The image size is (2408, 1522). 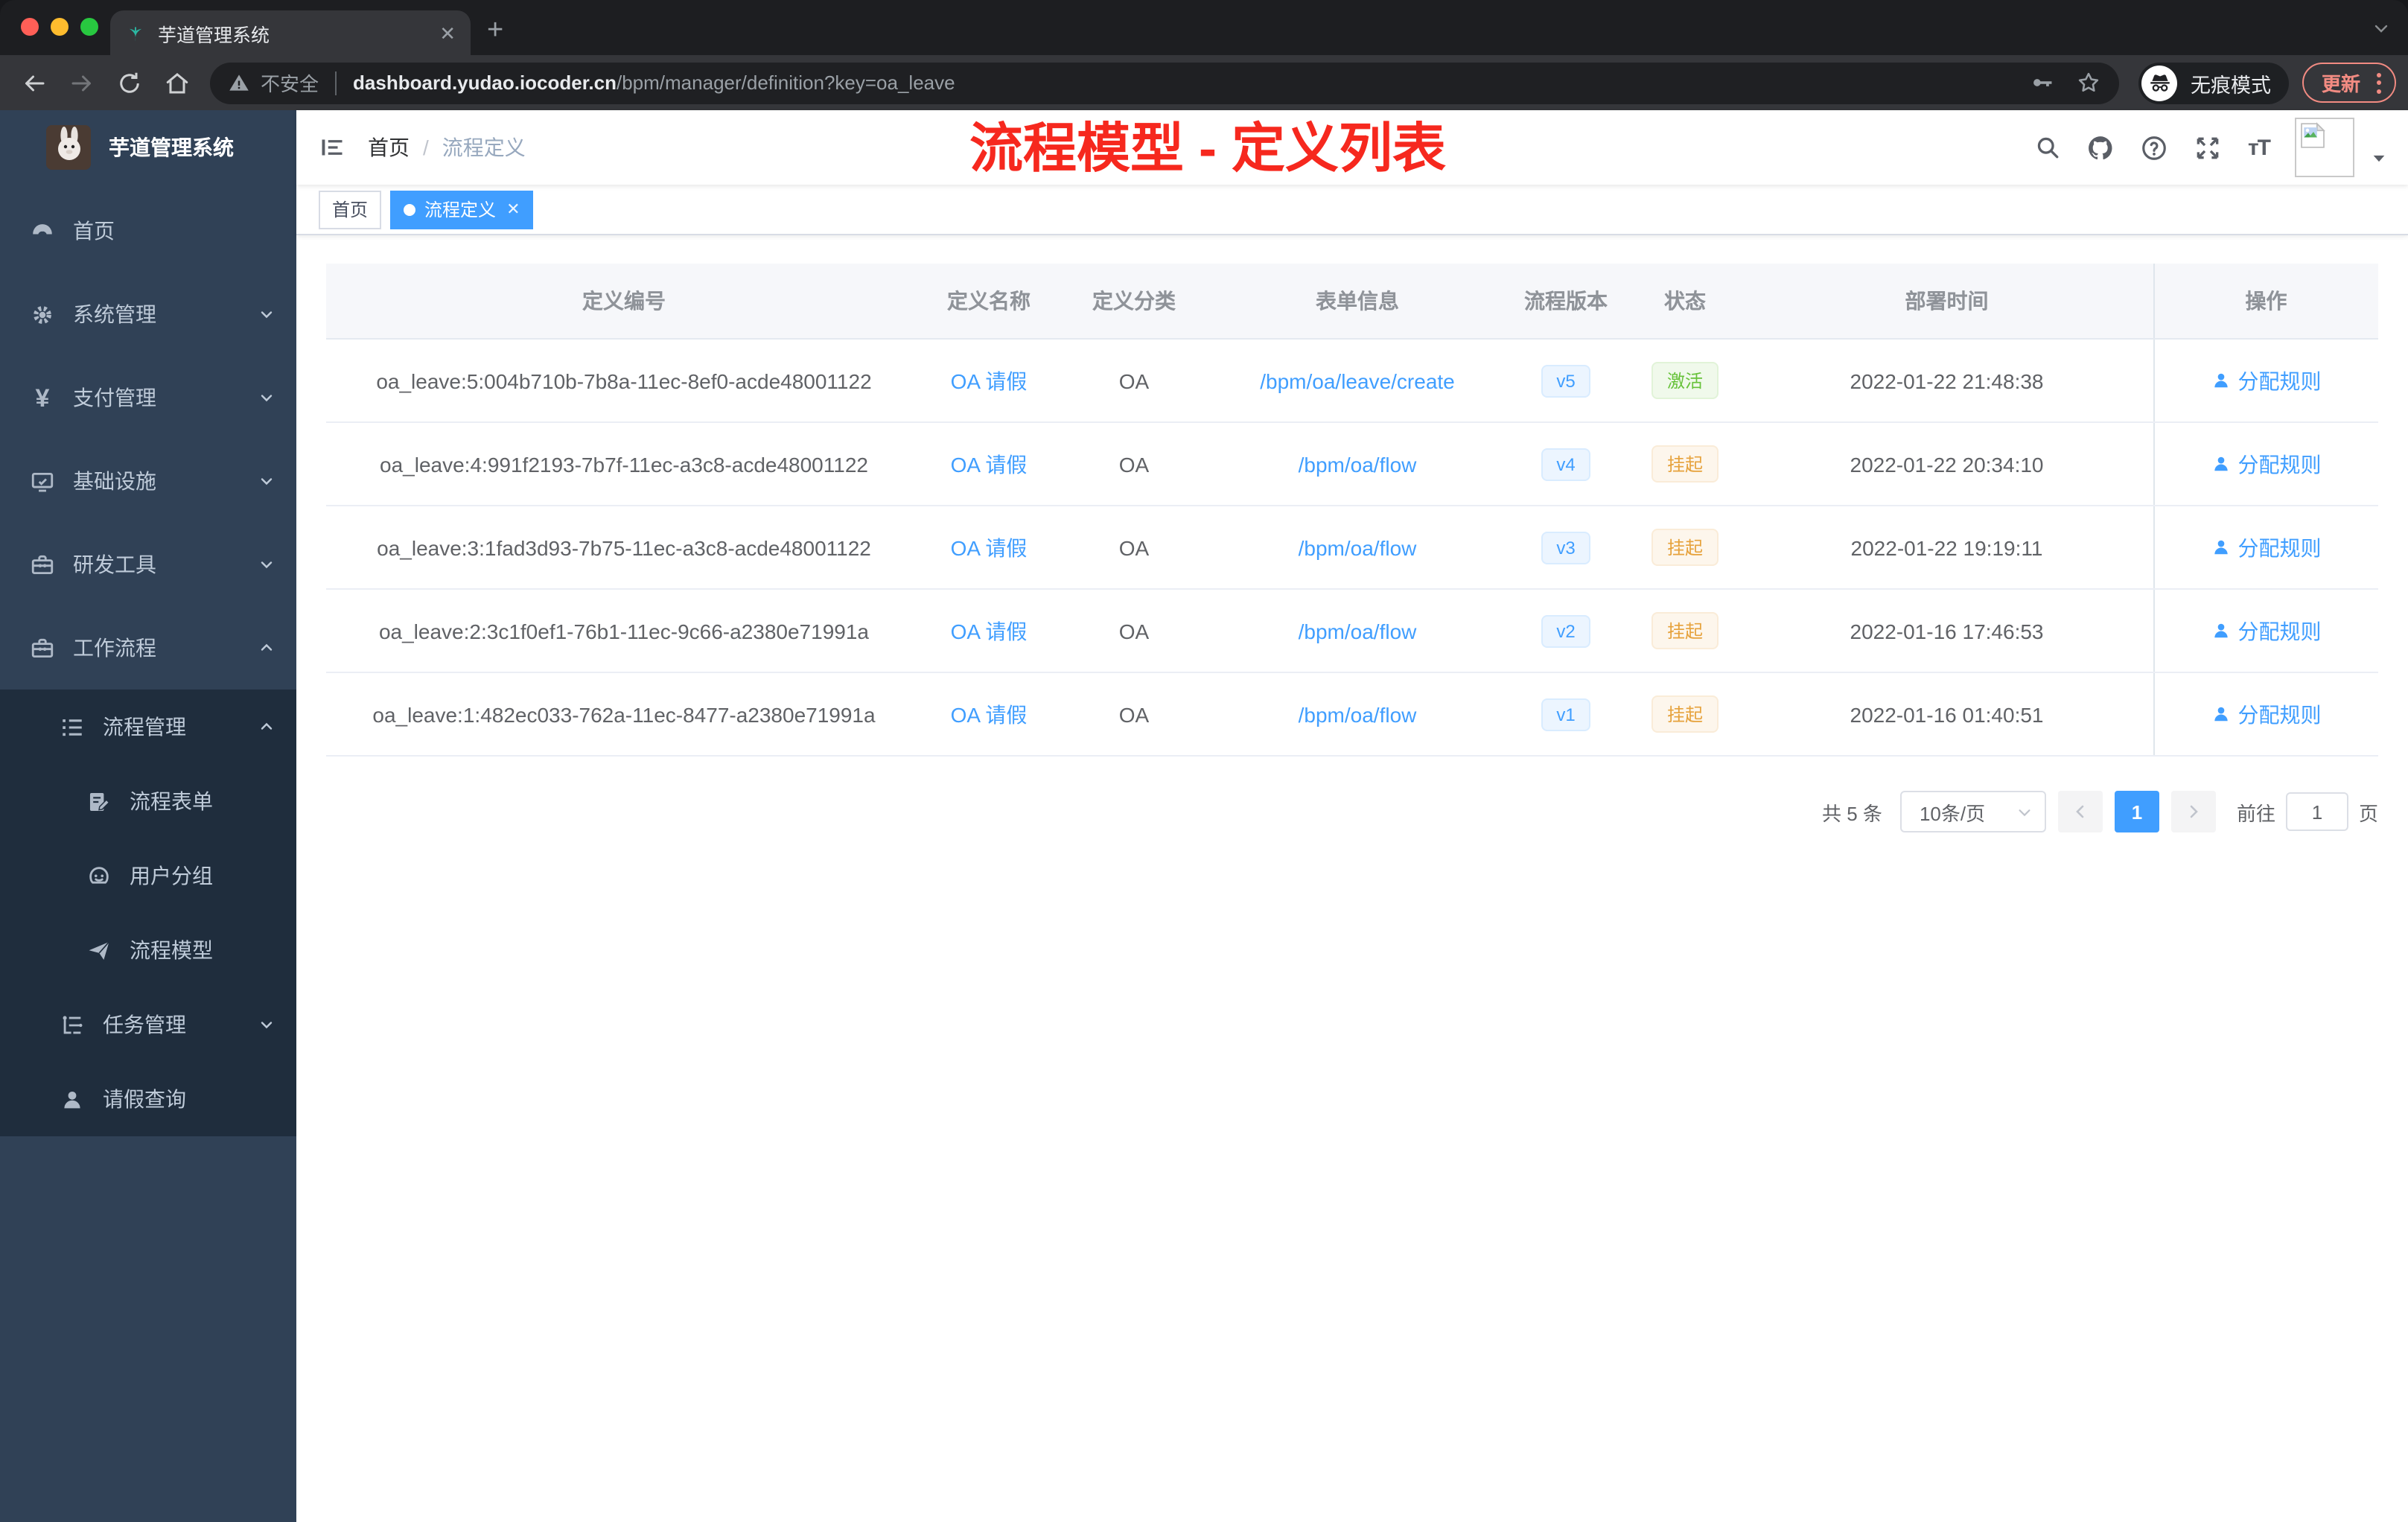 What do you see at coordinates (2381, 28) in the screenshot?
I see `tab-search-icon` at bounding box center [2381, 28].